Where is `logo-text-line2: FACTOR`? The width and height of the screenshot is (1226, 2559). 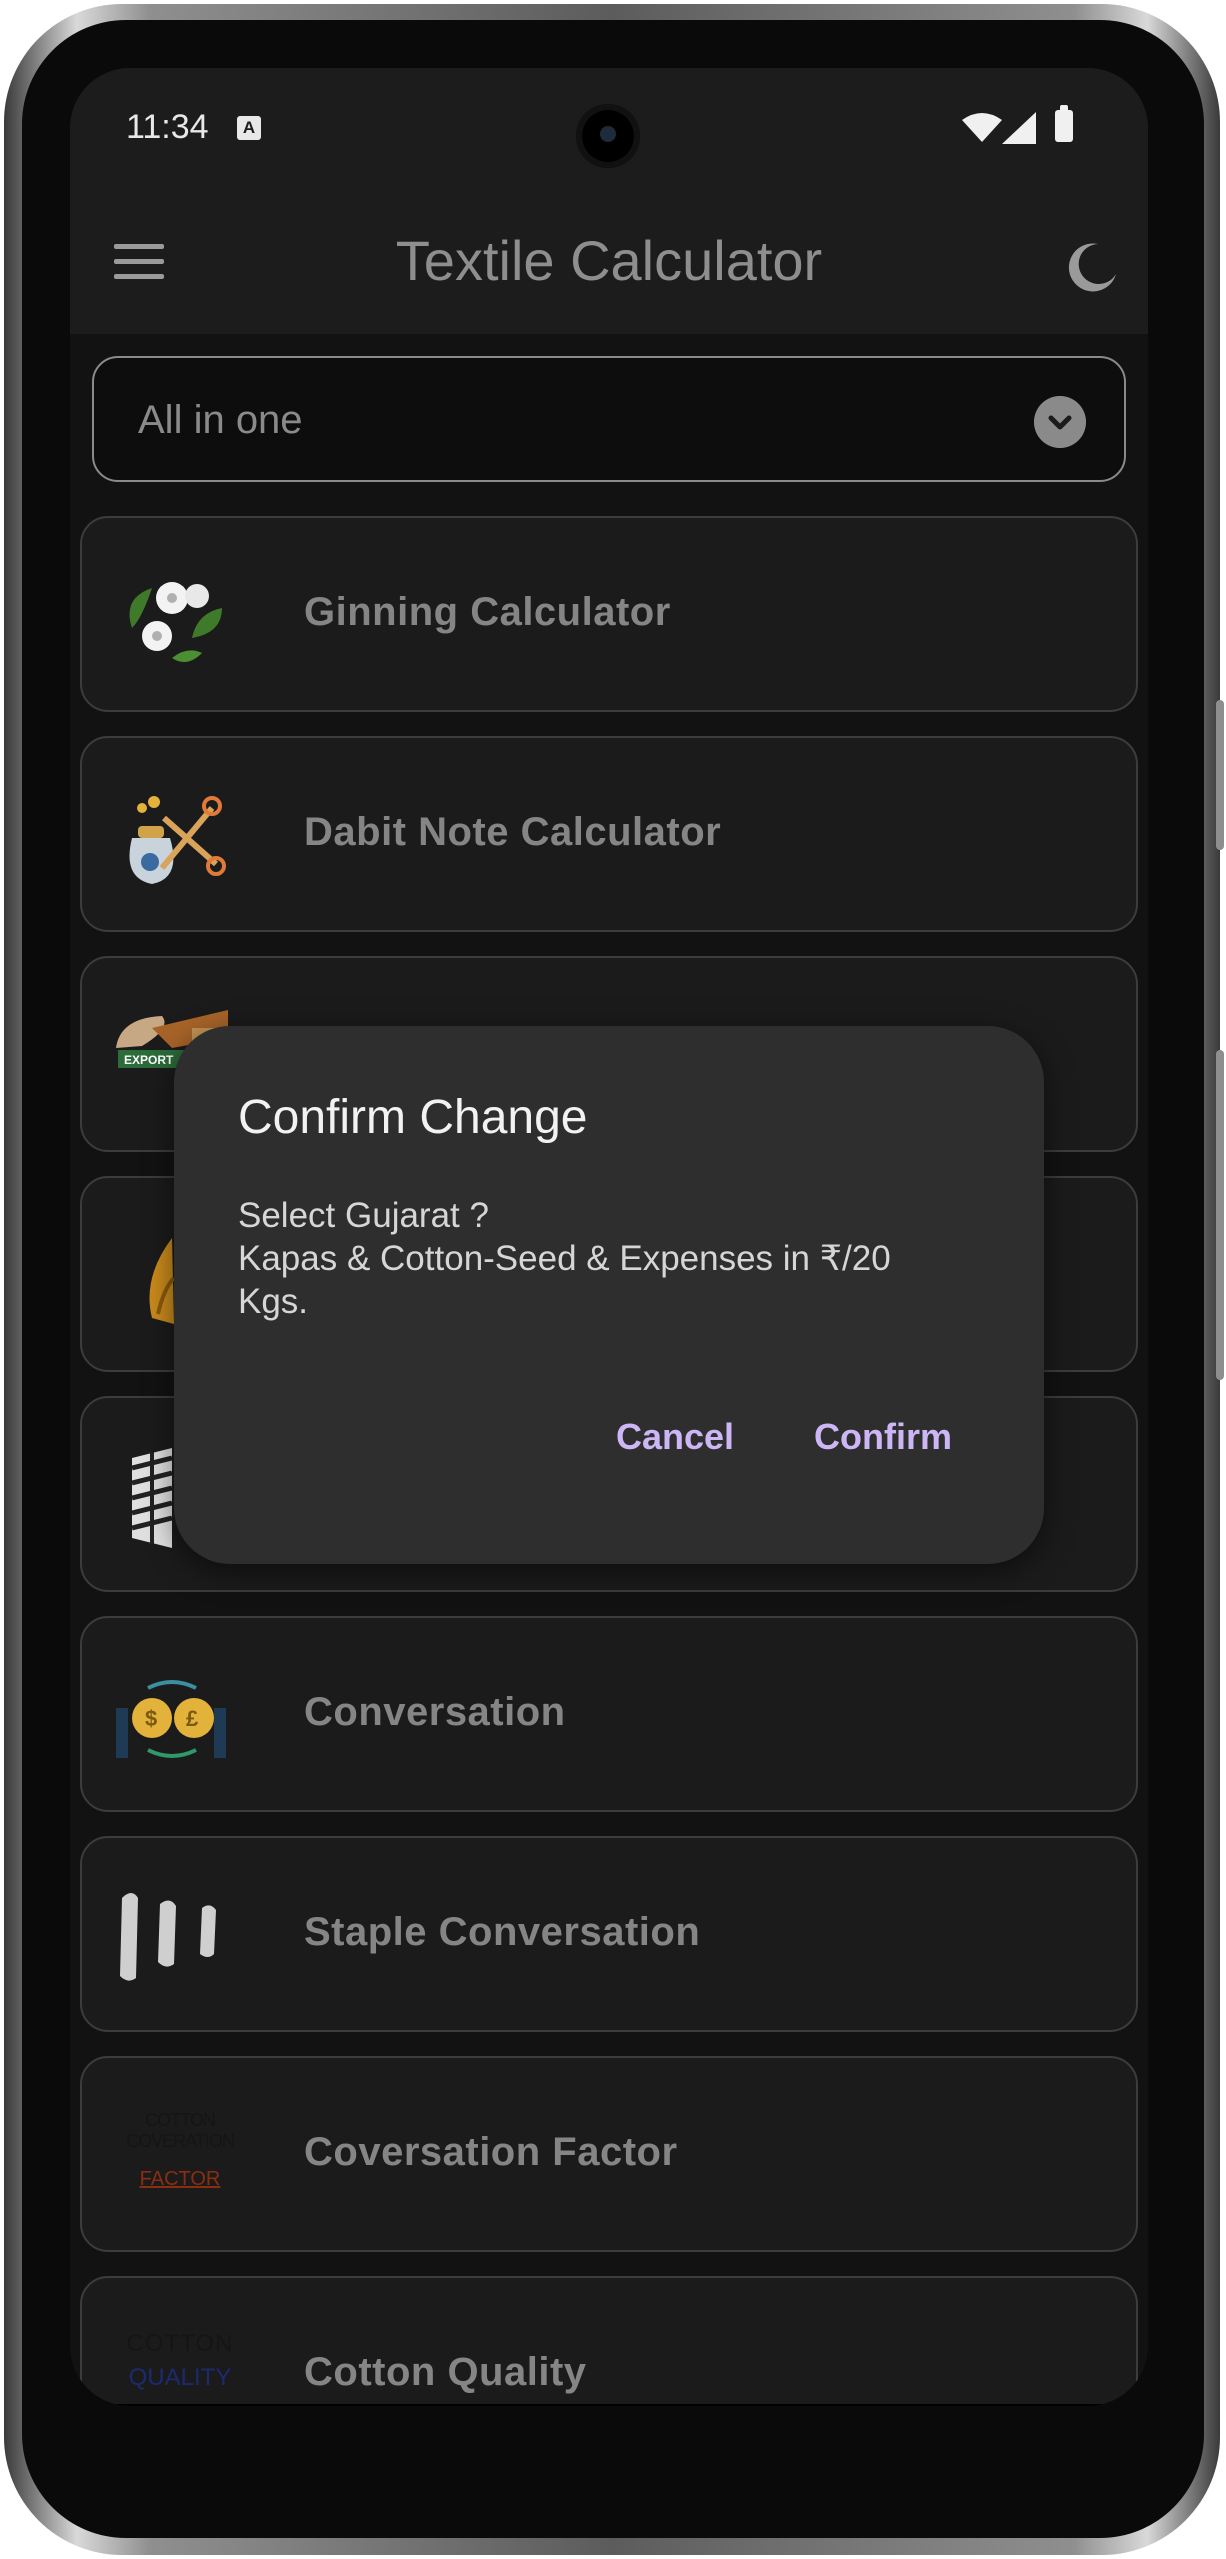 logo-text-line2: FACTOR is located at coordinates (180, 2179).